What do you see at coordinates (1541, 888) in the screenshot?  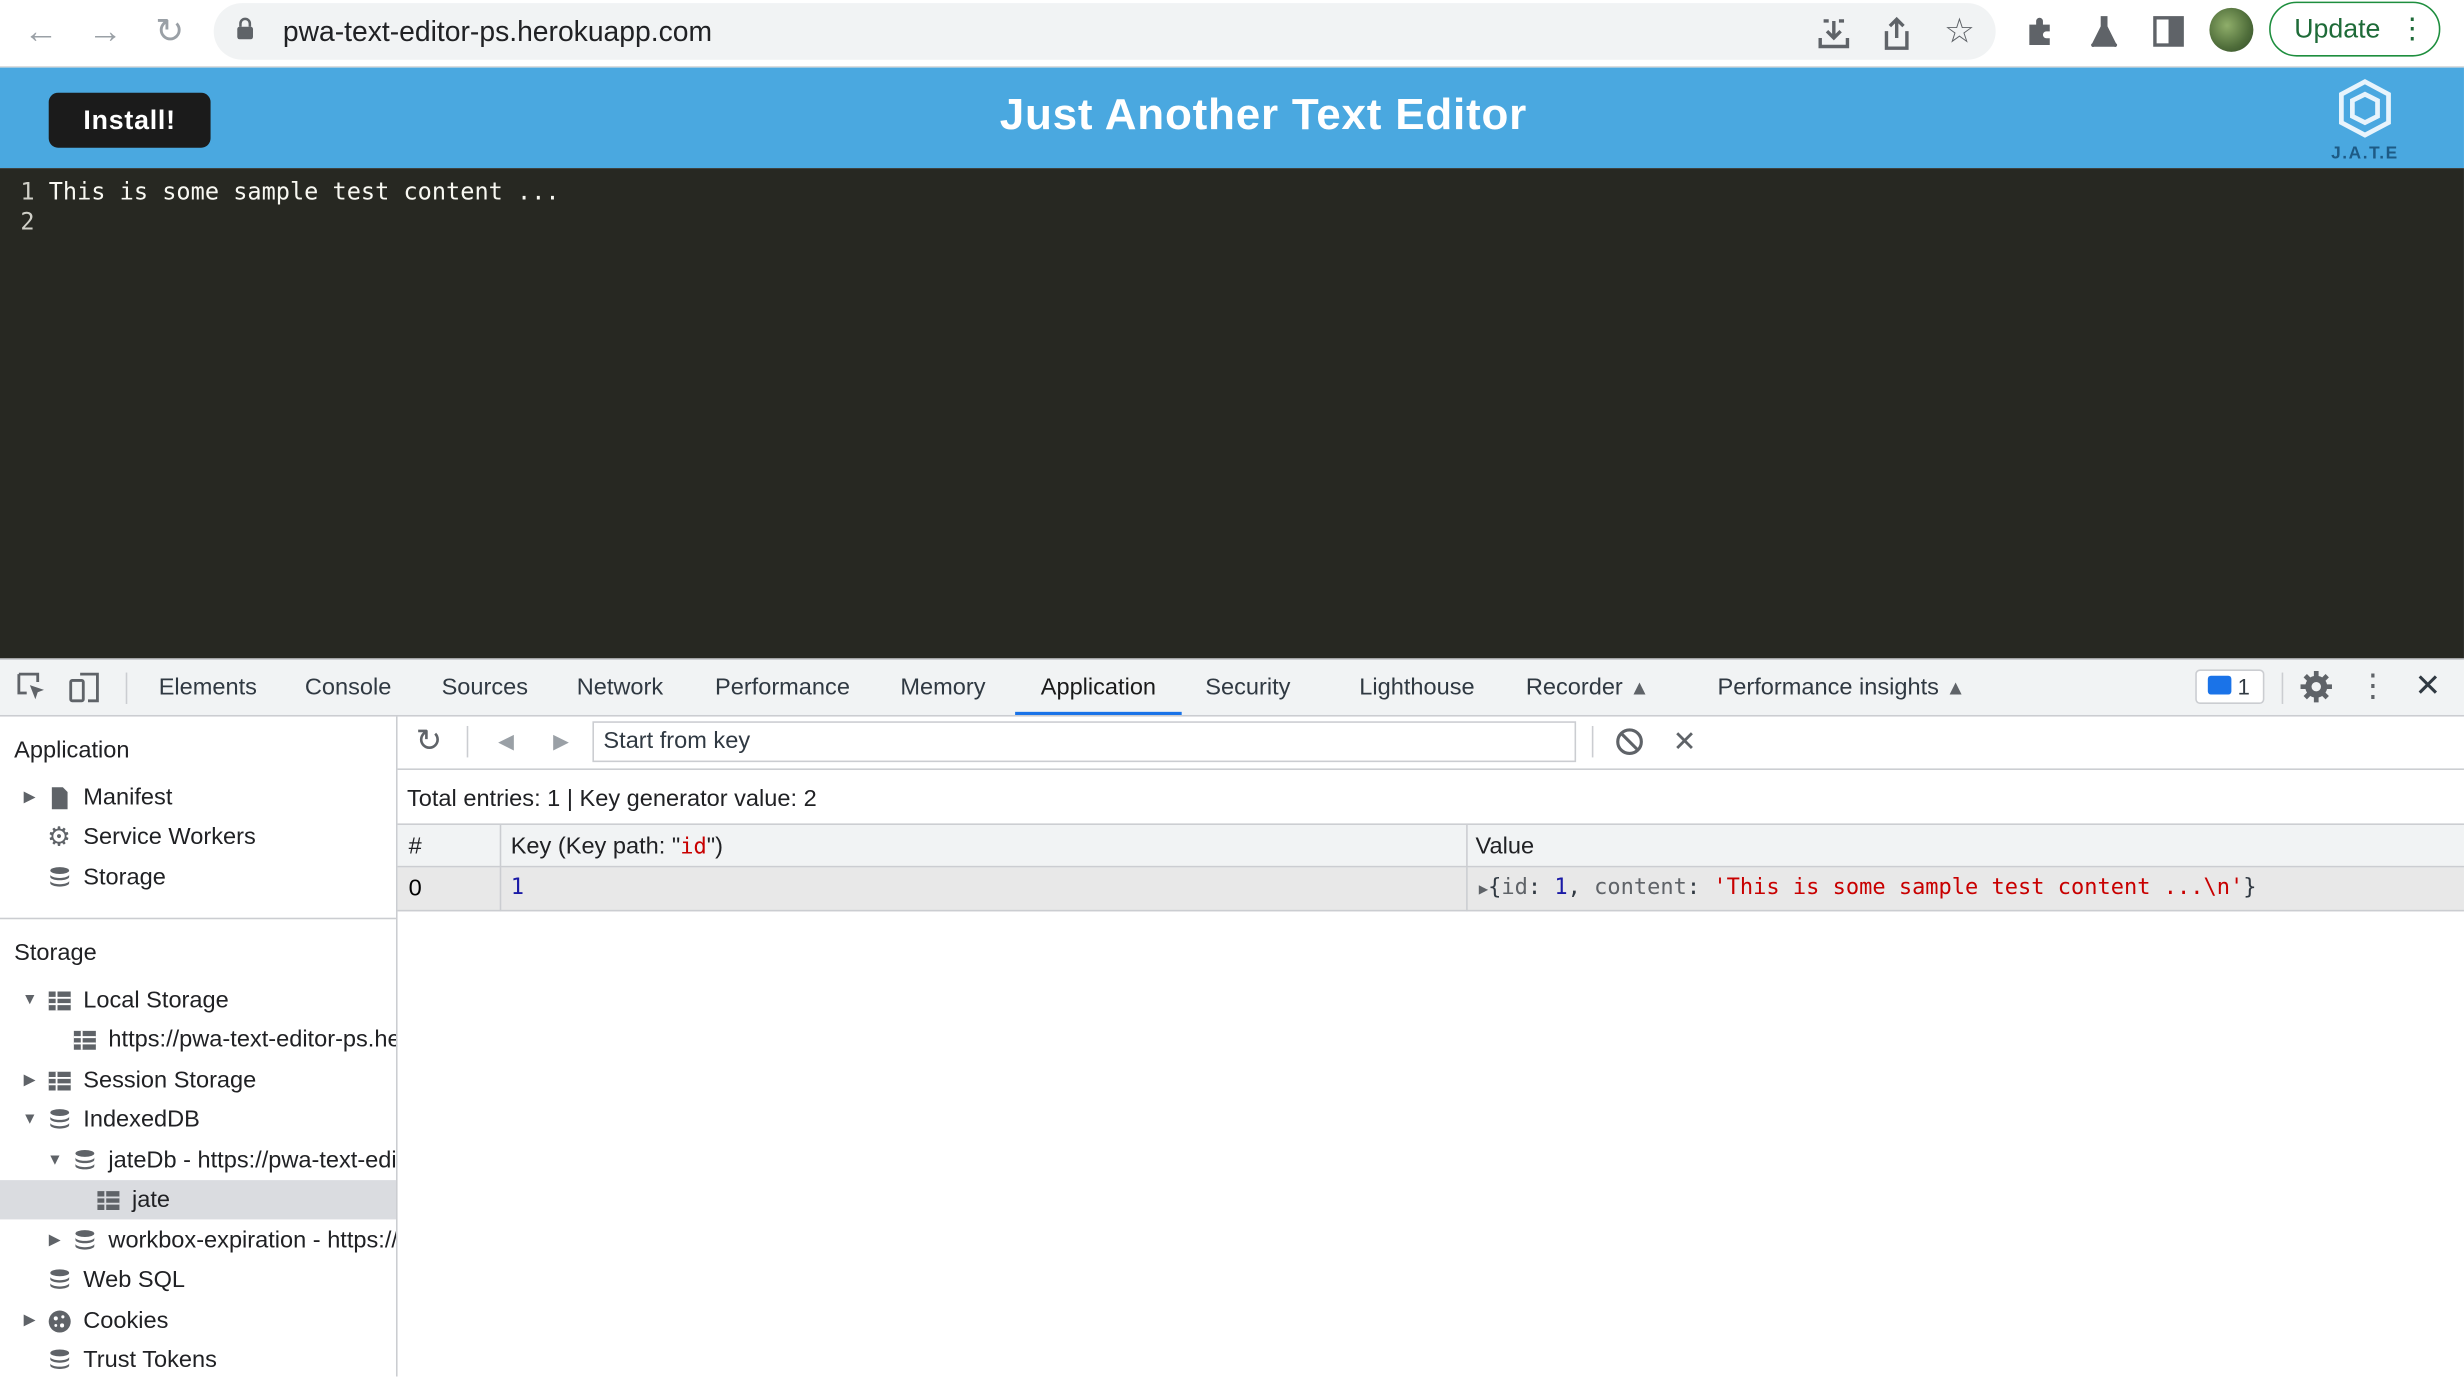 I see `value-colon: :` at bounding box center [1541, 888].